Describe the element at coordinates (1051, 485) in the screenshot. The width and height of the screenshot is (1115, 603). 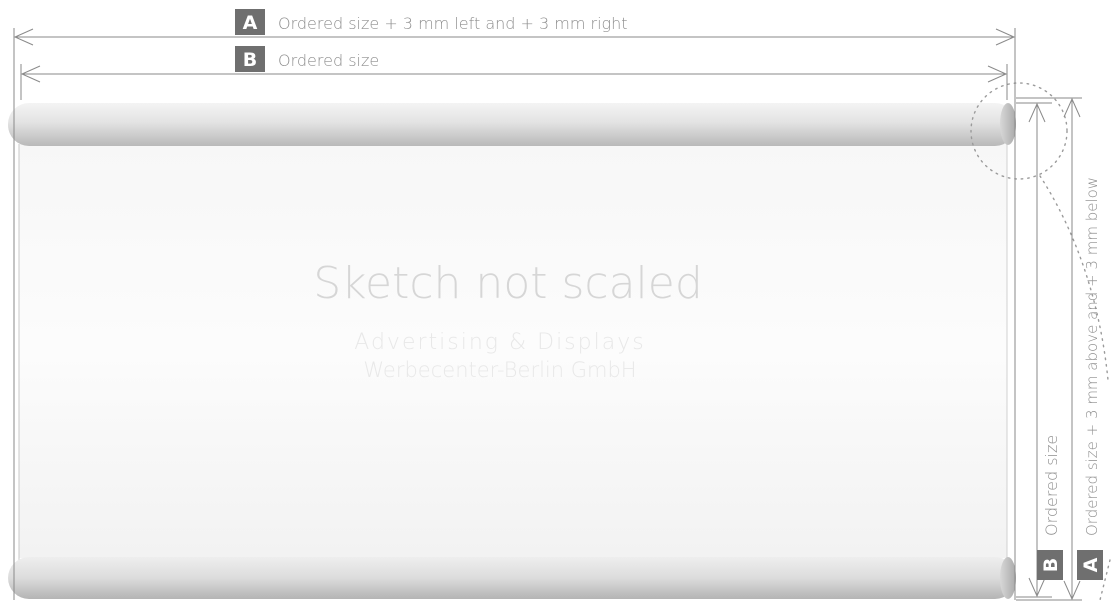
I see `label-b-vertical-text: Ordered size` at that location.